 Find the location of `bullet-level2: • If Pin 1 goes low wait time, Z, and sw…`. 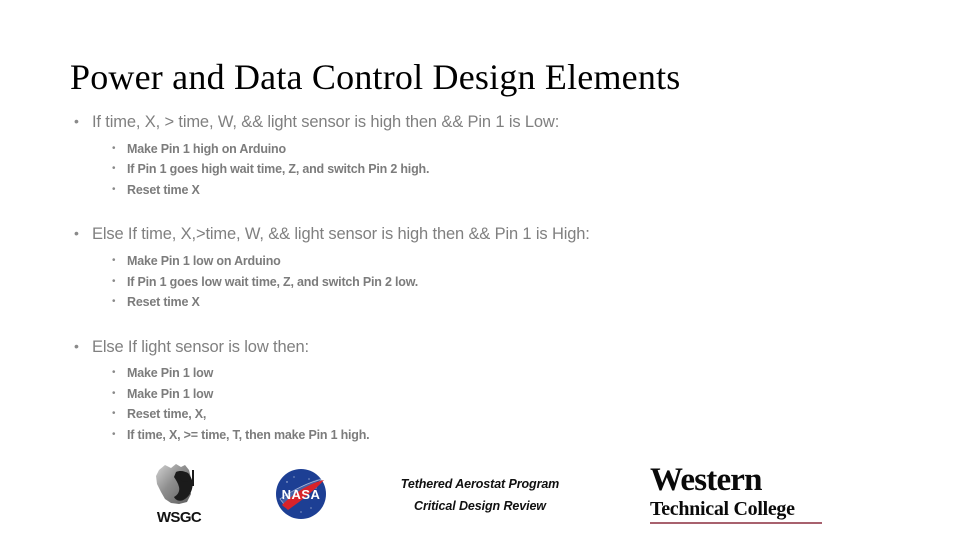

bullet-level2: • If Pin 1 goes low wait time, Z, and sw… is located at coordinates (505, 282).